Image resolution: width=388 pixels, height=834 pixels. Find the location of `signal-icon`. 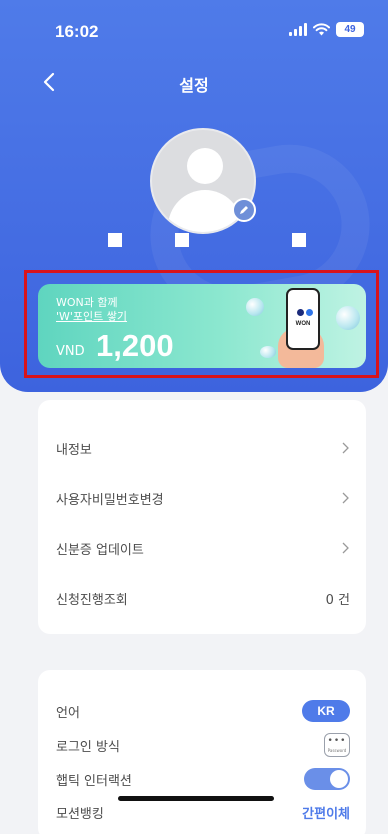

signal-icon is located at coordinates (298, 29).